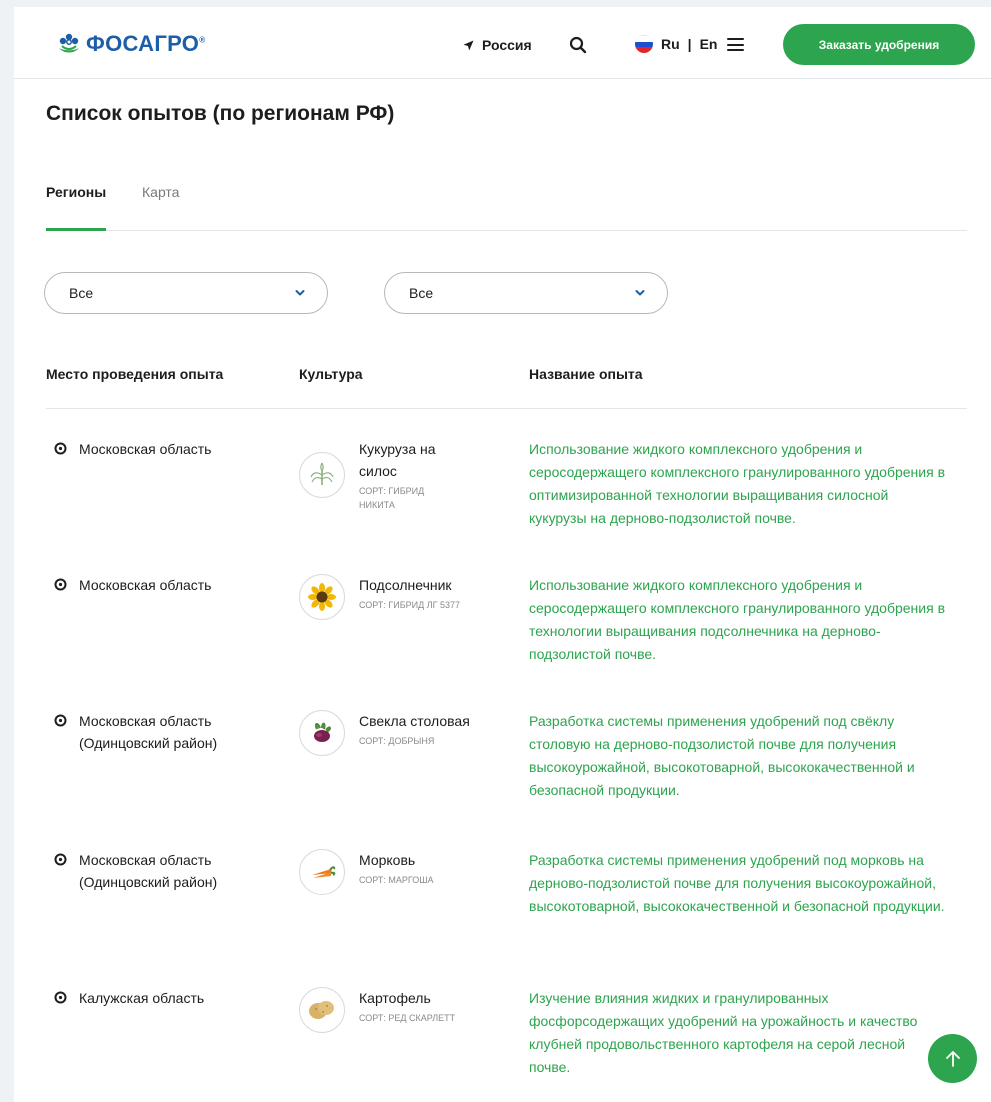 The width and height of the screenshot is (991, 1102). Describe the element at coordinates (397, 741) in the screenshot. I see `crop-variety: Сорт: Добрыня` at that location.